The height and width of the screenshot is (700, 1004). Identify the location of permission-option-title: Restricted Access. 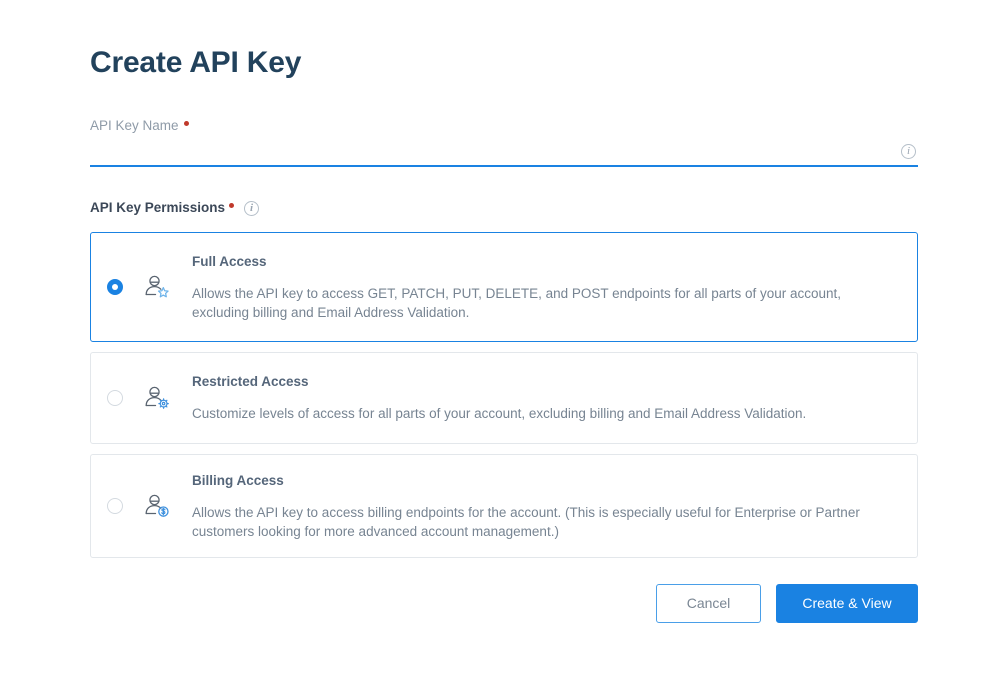
(250, 381).